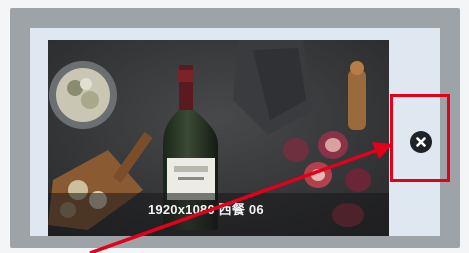  I want to click on image-caption: 1920x1080 西餐 06, so click(206, 209).